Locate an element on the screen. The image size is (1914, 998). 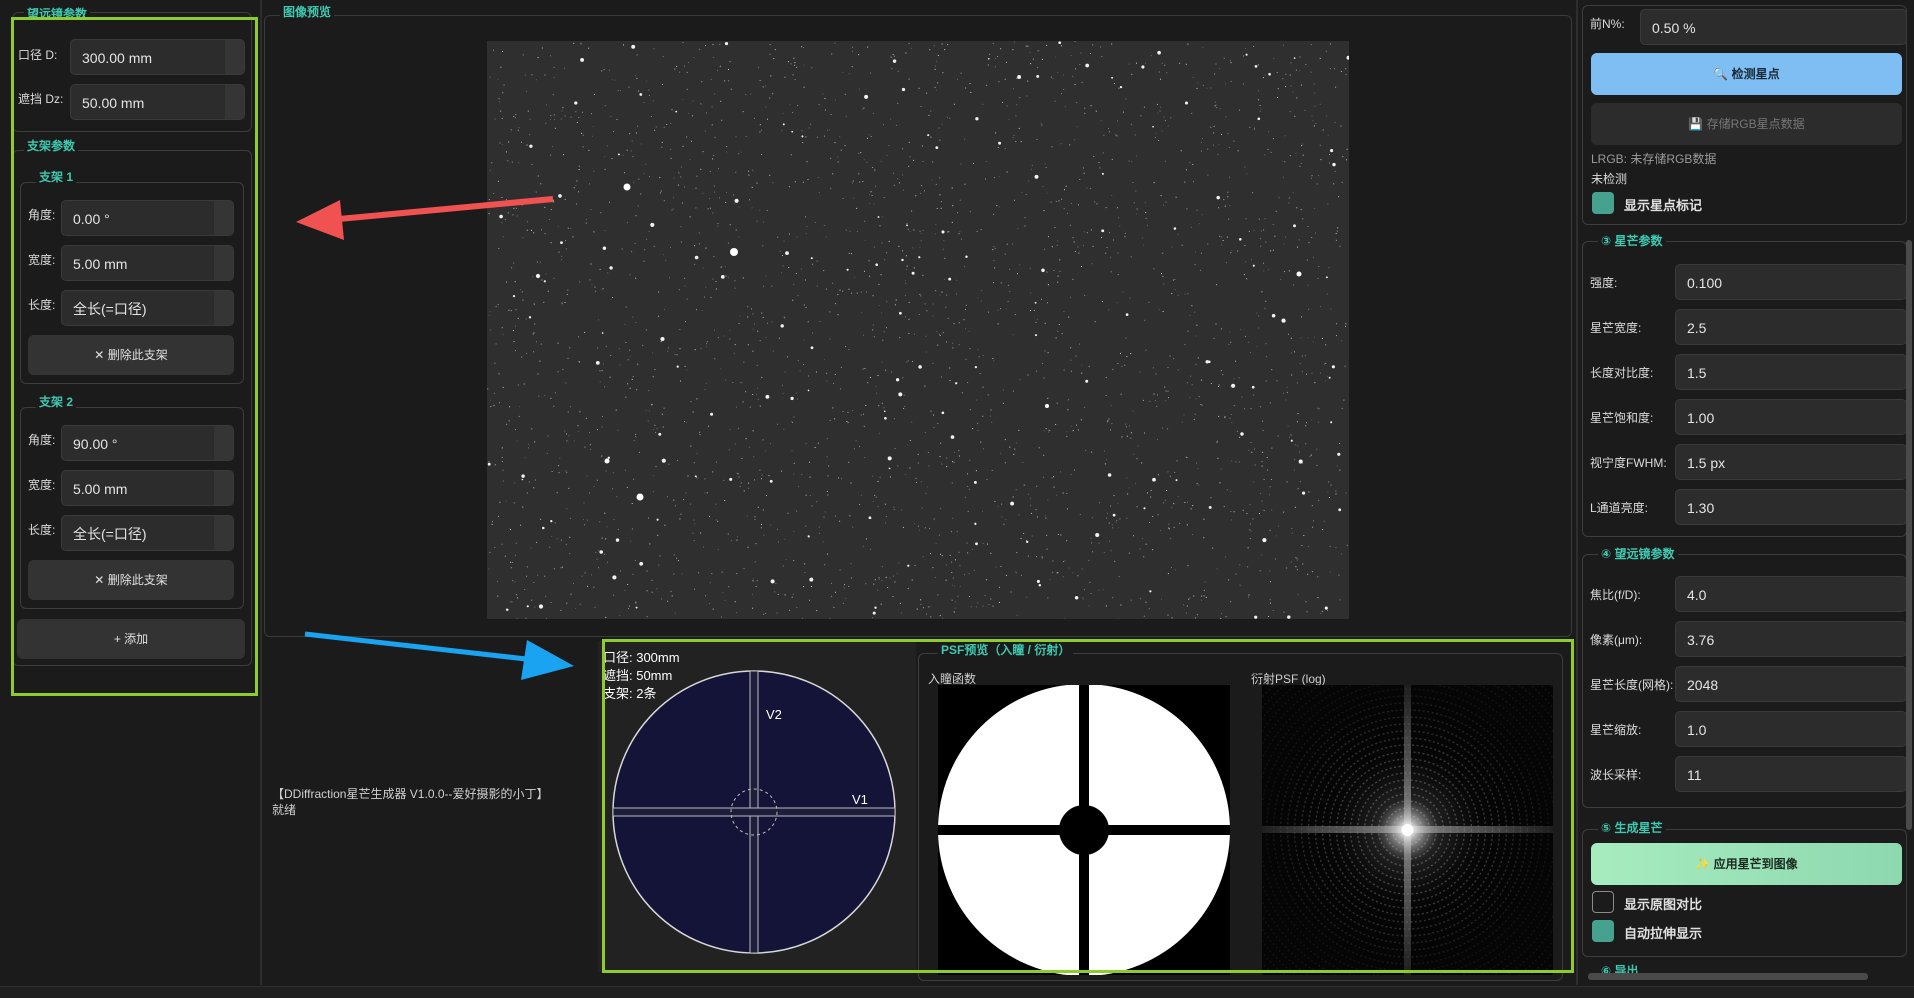
star-param-value-4: 1.00 is located at coordinates (1701, 418).